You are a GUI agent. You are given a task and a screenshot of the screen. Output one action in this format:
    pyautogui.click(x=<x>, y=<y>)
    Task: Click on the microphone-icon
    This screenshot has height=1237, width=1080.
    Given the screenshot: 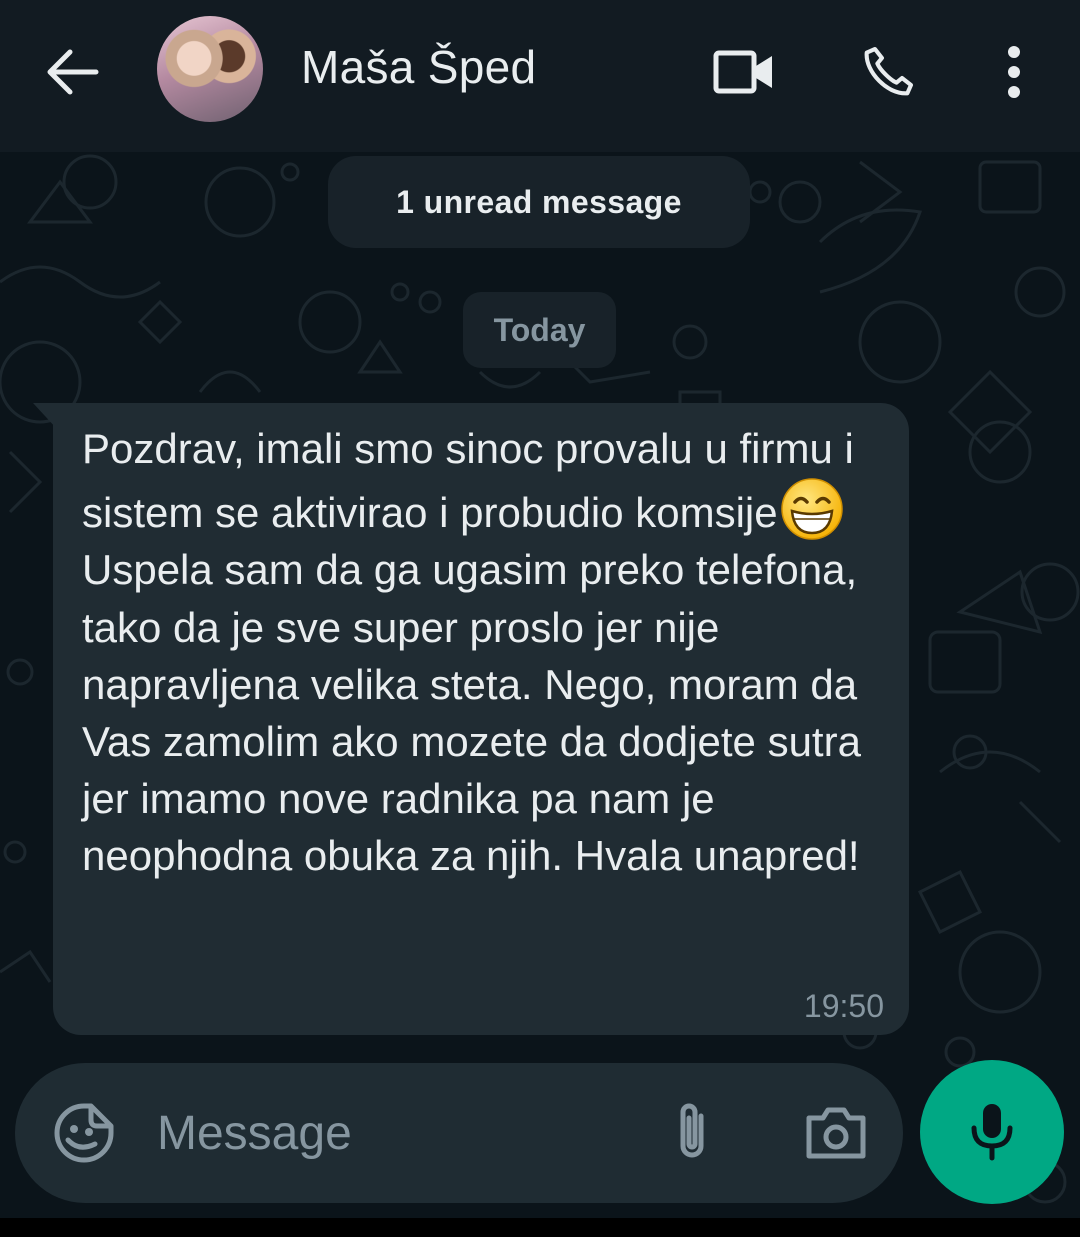 What is the action you would take?
    pyautogui.click(x=992, y=1132)
    